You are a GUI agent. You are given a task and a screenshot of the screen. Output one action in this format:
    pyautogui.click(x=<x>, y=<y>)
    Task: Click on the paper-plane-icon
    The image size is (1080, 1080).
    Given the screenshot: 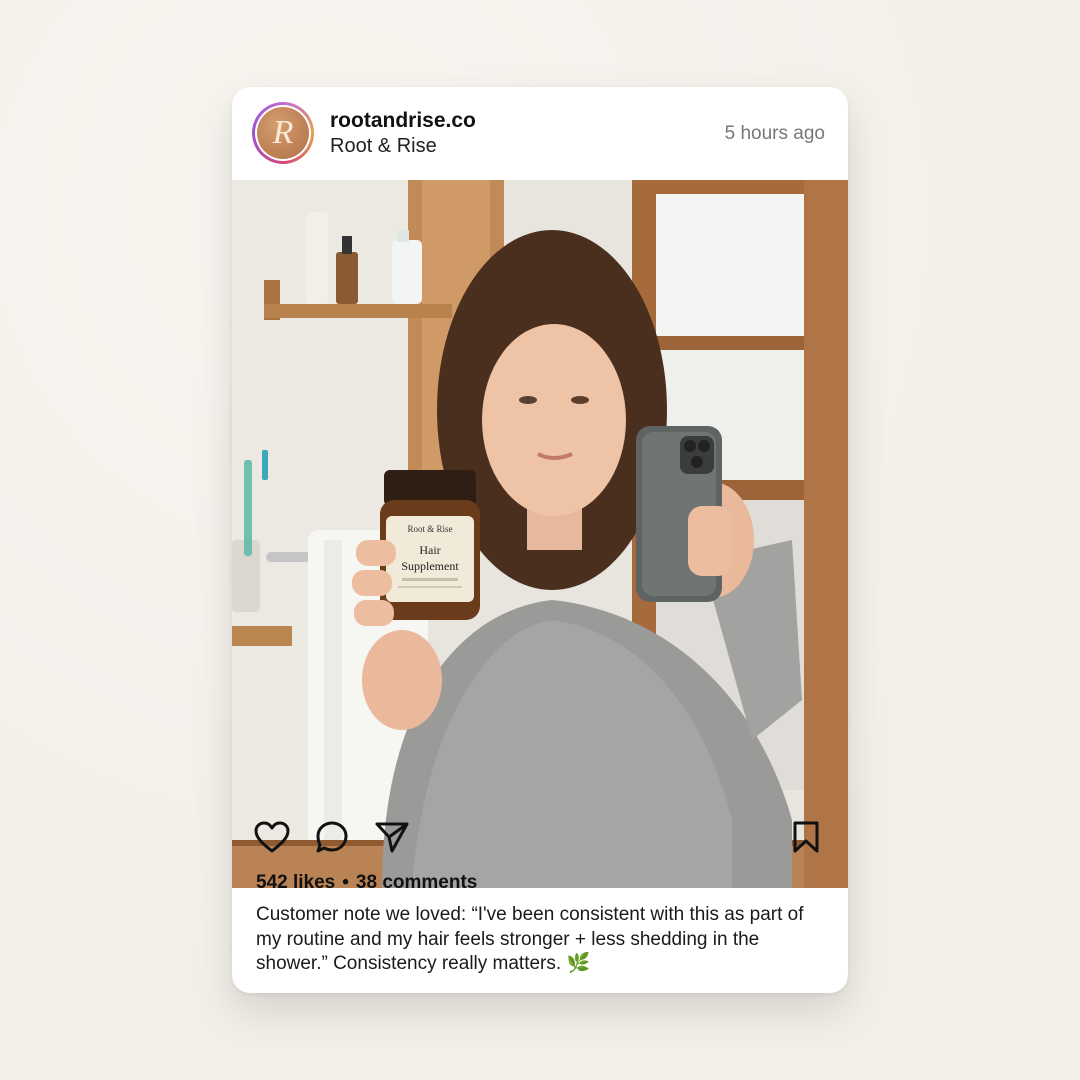 What is the action you would take?
    pyautogui.click(x=392, y=837)
    